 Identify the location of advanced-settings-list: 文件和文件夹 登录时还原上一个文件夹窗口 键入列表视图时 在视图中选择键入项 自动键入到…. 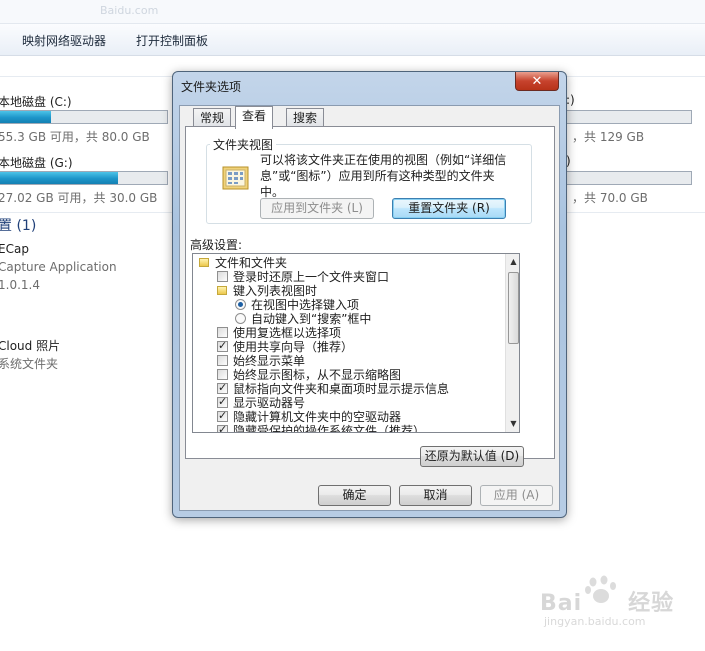
(356, 343).